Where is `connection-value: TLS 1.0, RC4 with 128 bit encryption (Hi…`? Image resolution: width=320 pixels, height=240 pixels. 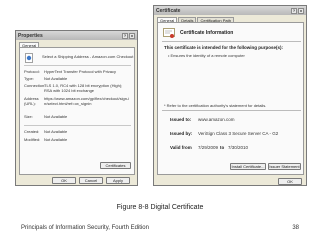 connection-value: TLS 1.0, RC4 with 128 bit encryption (Hi… is located at coordinates (83, 88).